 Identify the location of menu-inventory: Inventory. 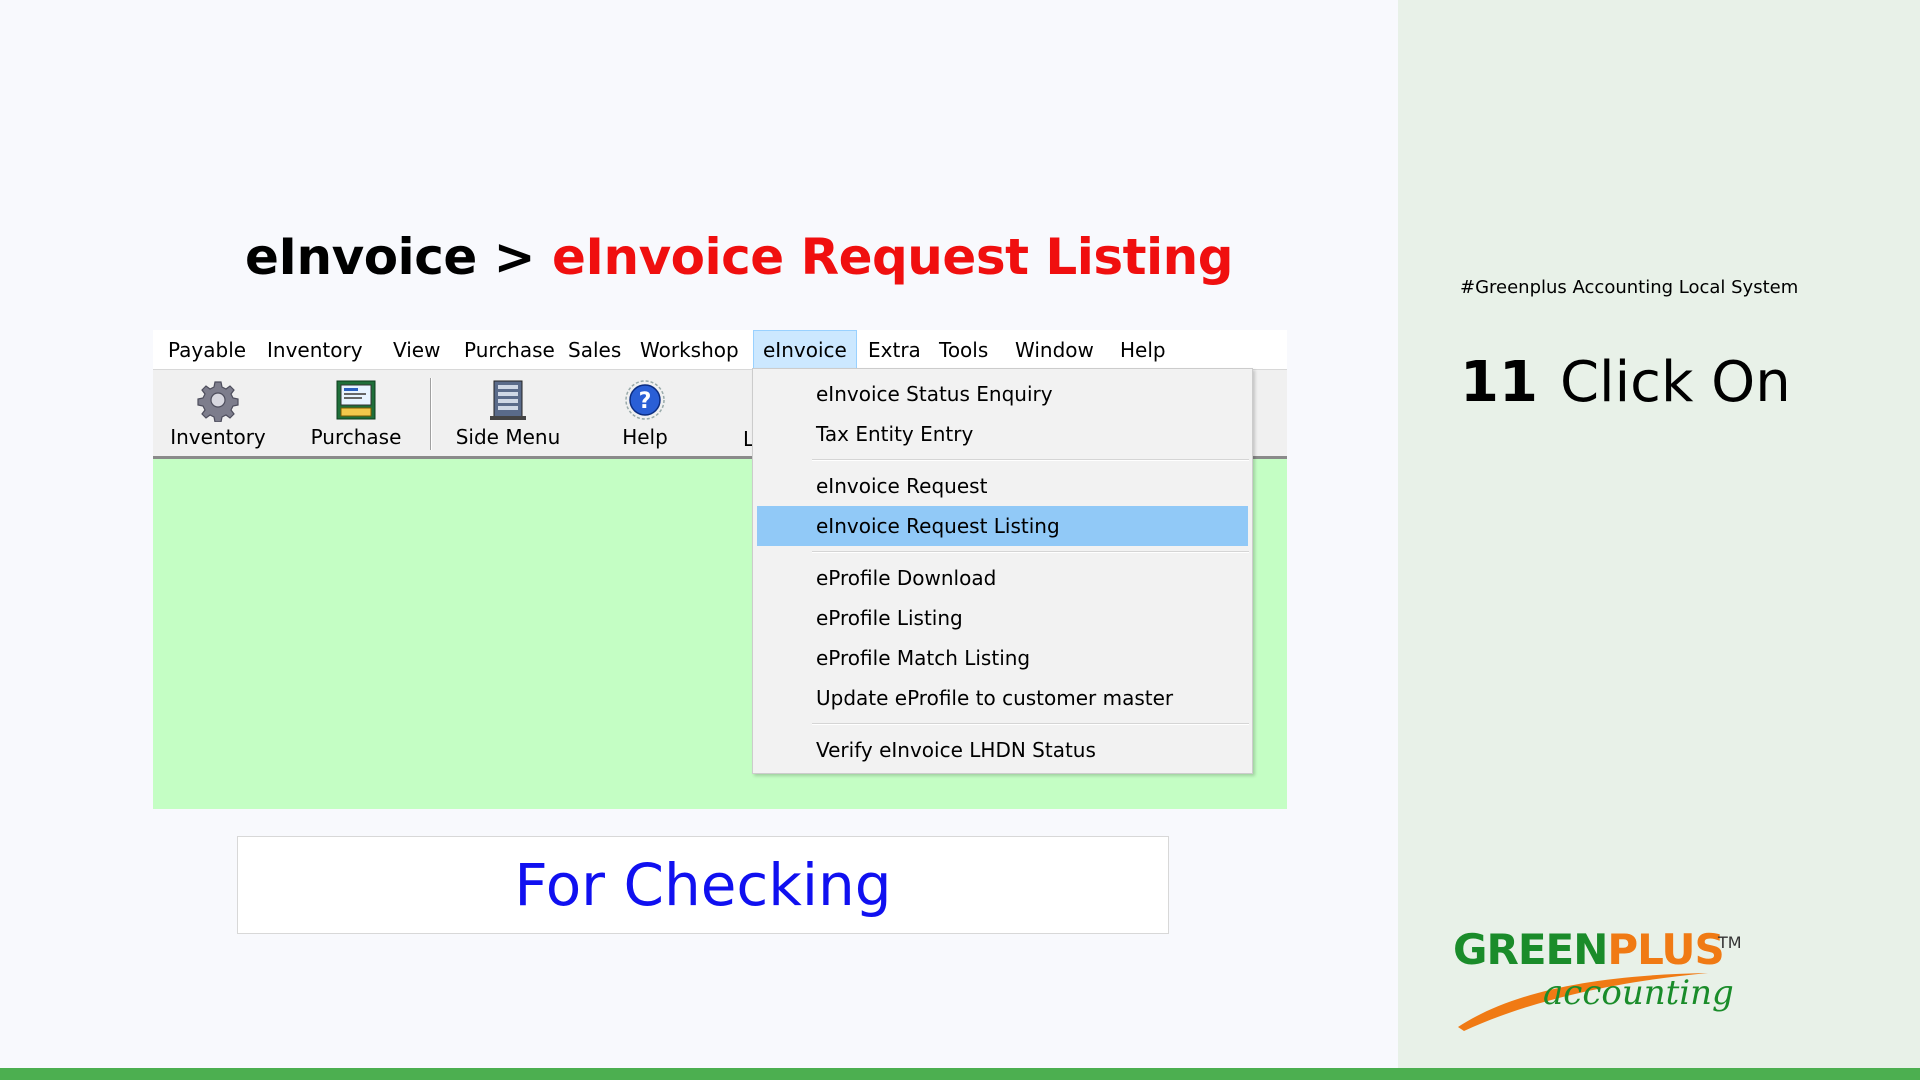
(315, 349).